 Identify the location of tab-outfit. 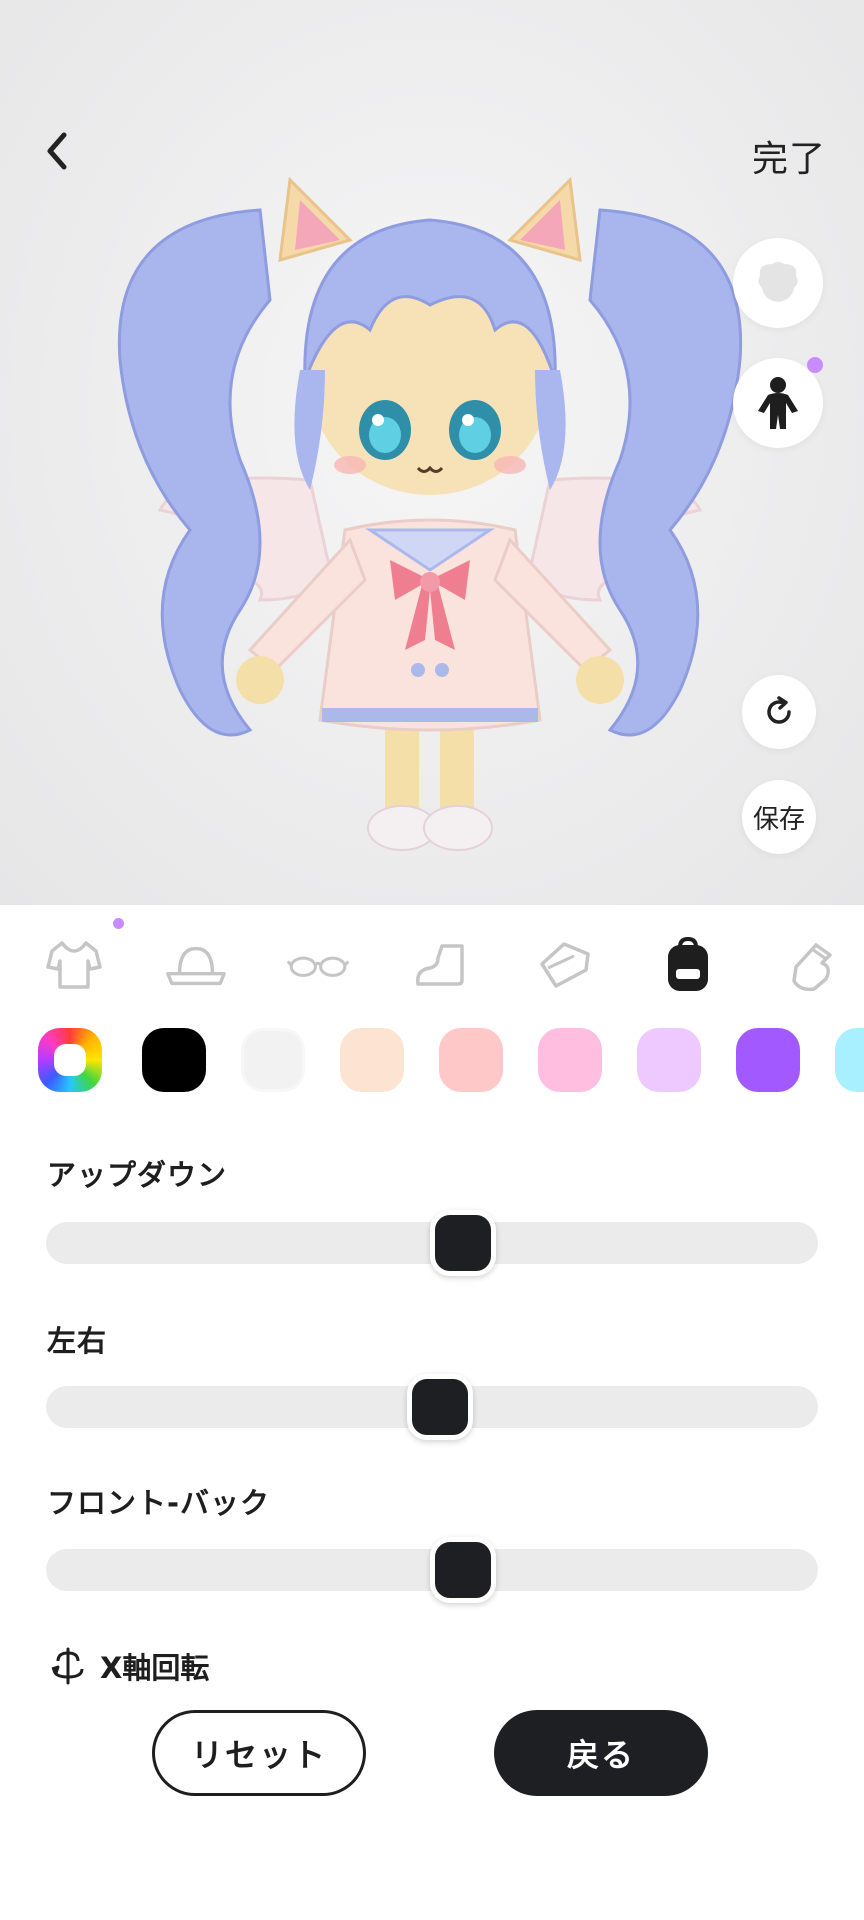
(74, 965).